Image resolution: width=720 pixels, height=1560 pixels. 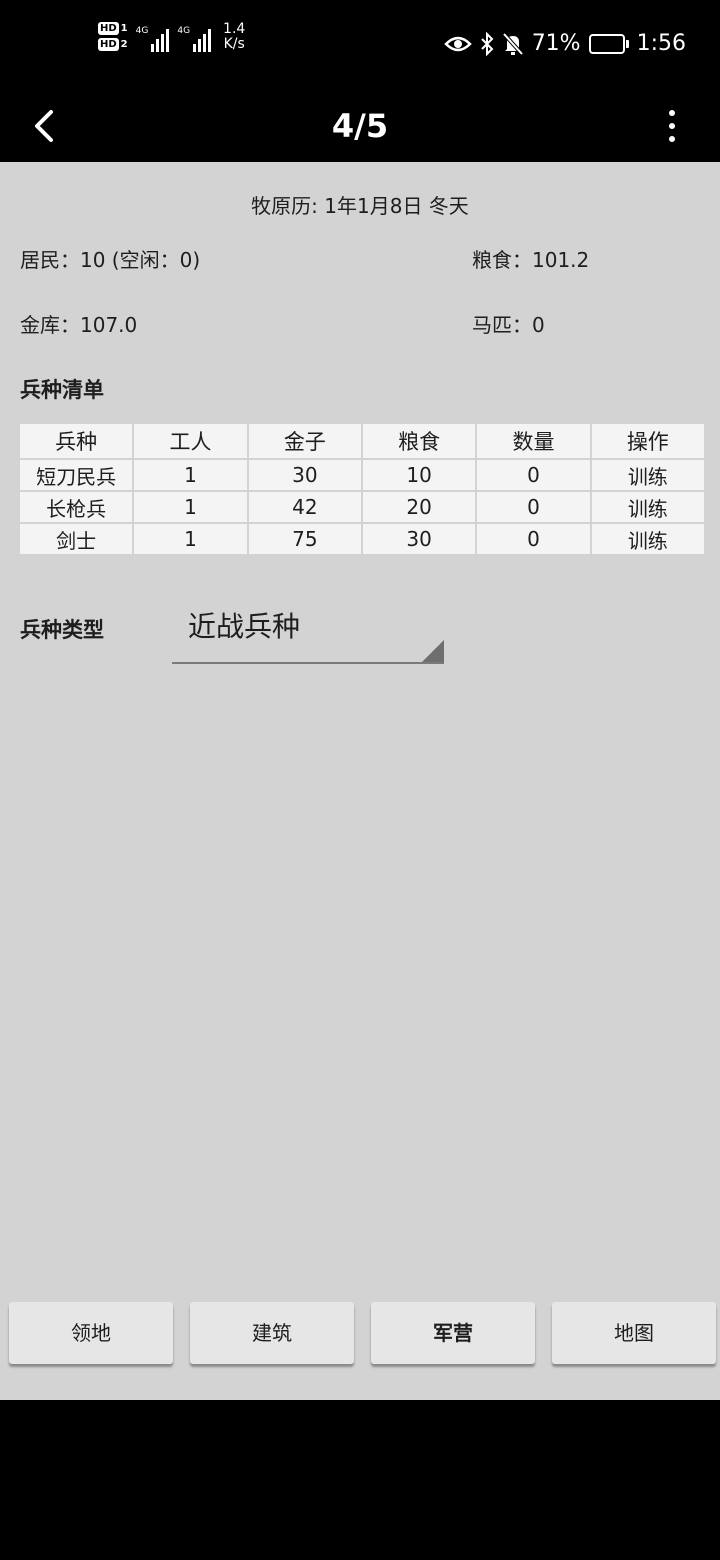 I want to click on bell-muted-icon, so click(x=513, y=44).